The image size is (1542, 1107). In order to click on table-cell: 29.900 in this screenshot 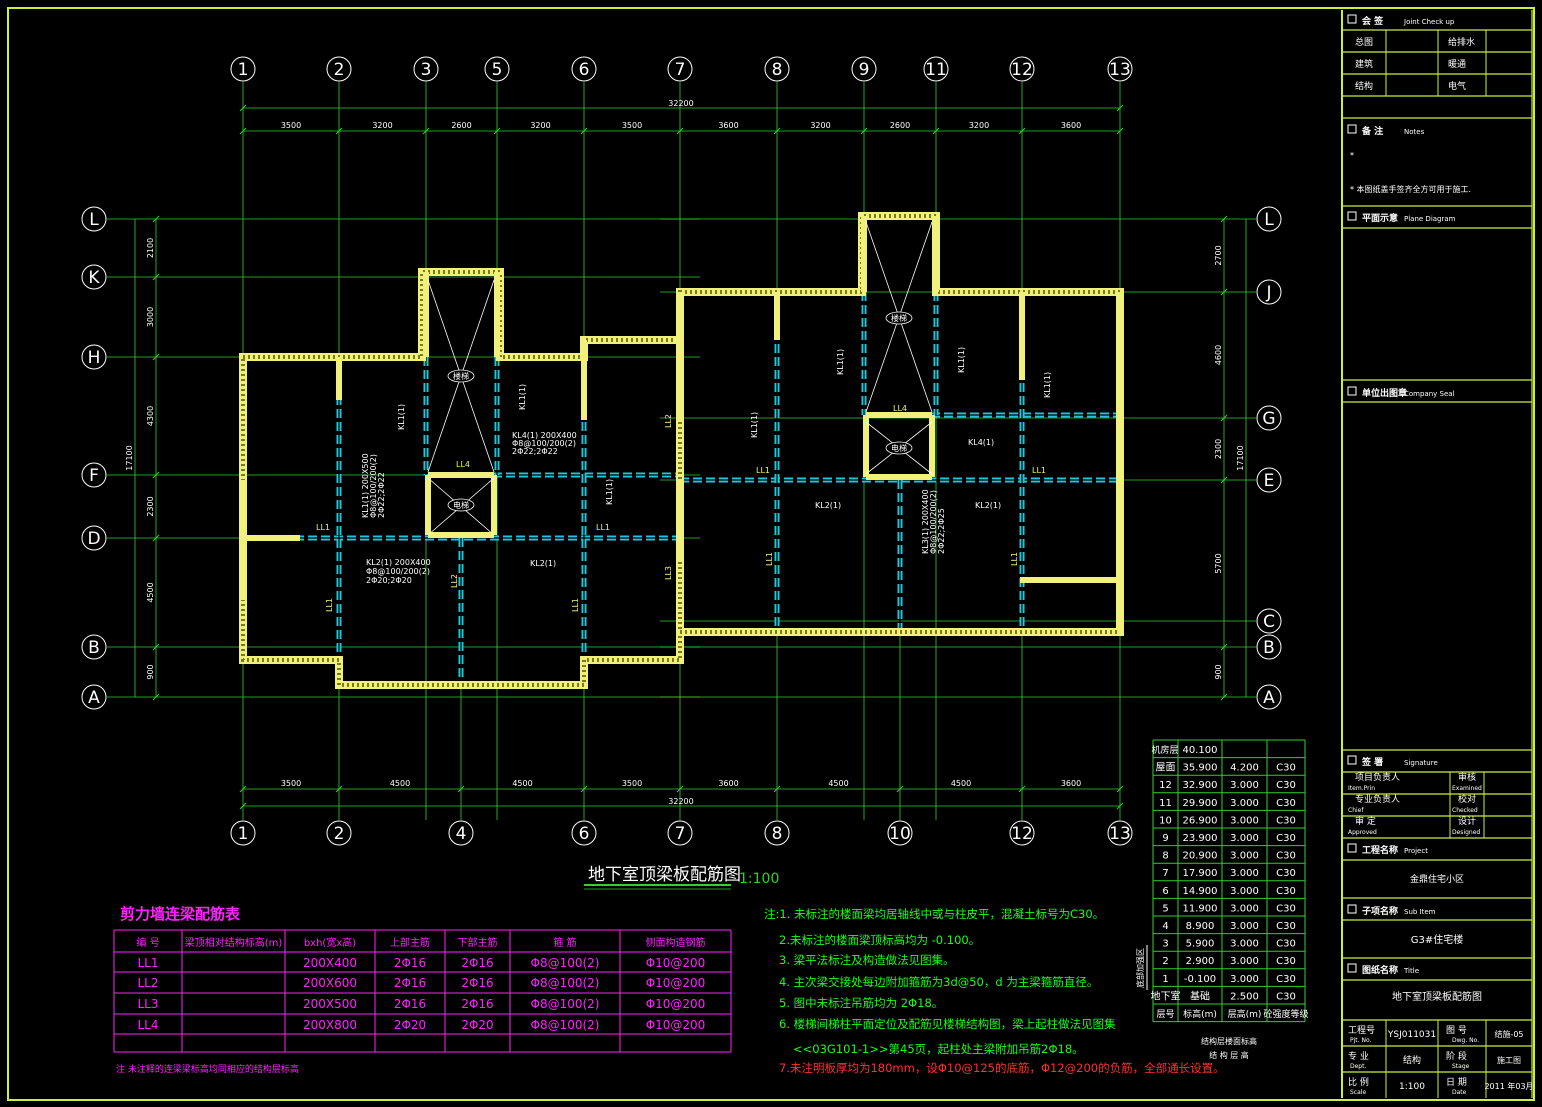, I will do `click(1200, 803)`.